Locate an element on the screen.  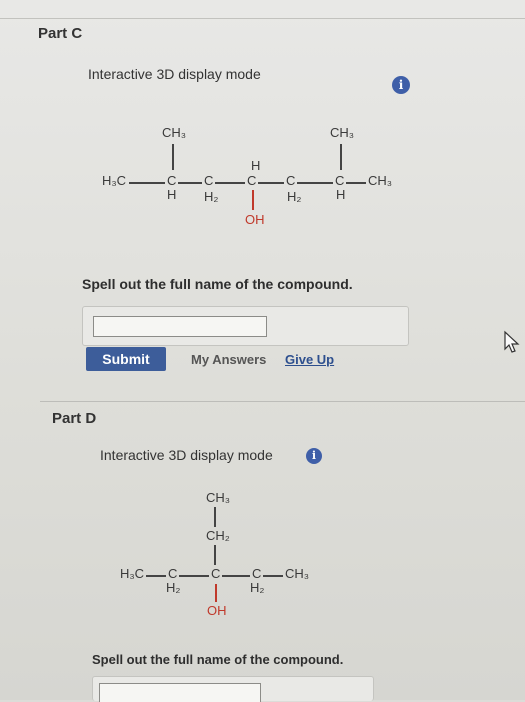
mouse-cursor-icon is located at coordinates (512, 344).